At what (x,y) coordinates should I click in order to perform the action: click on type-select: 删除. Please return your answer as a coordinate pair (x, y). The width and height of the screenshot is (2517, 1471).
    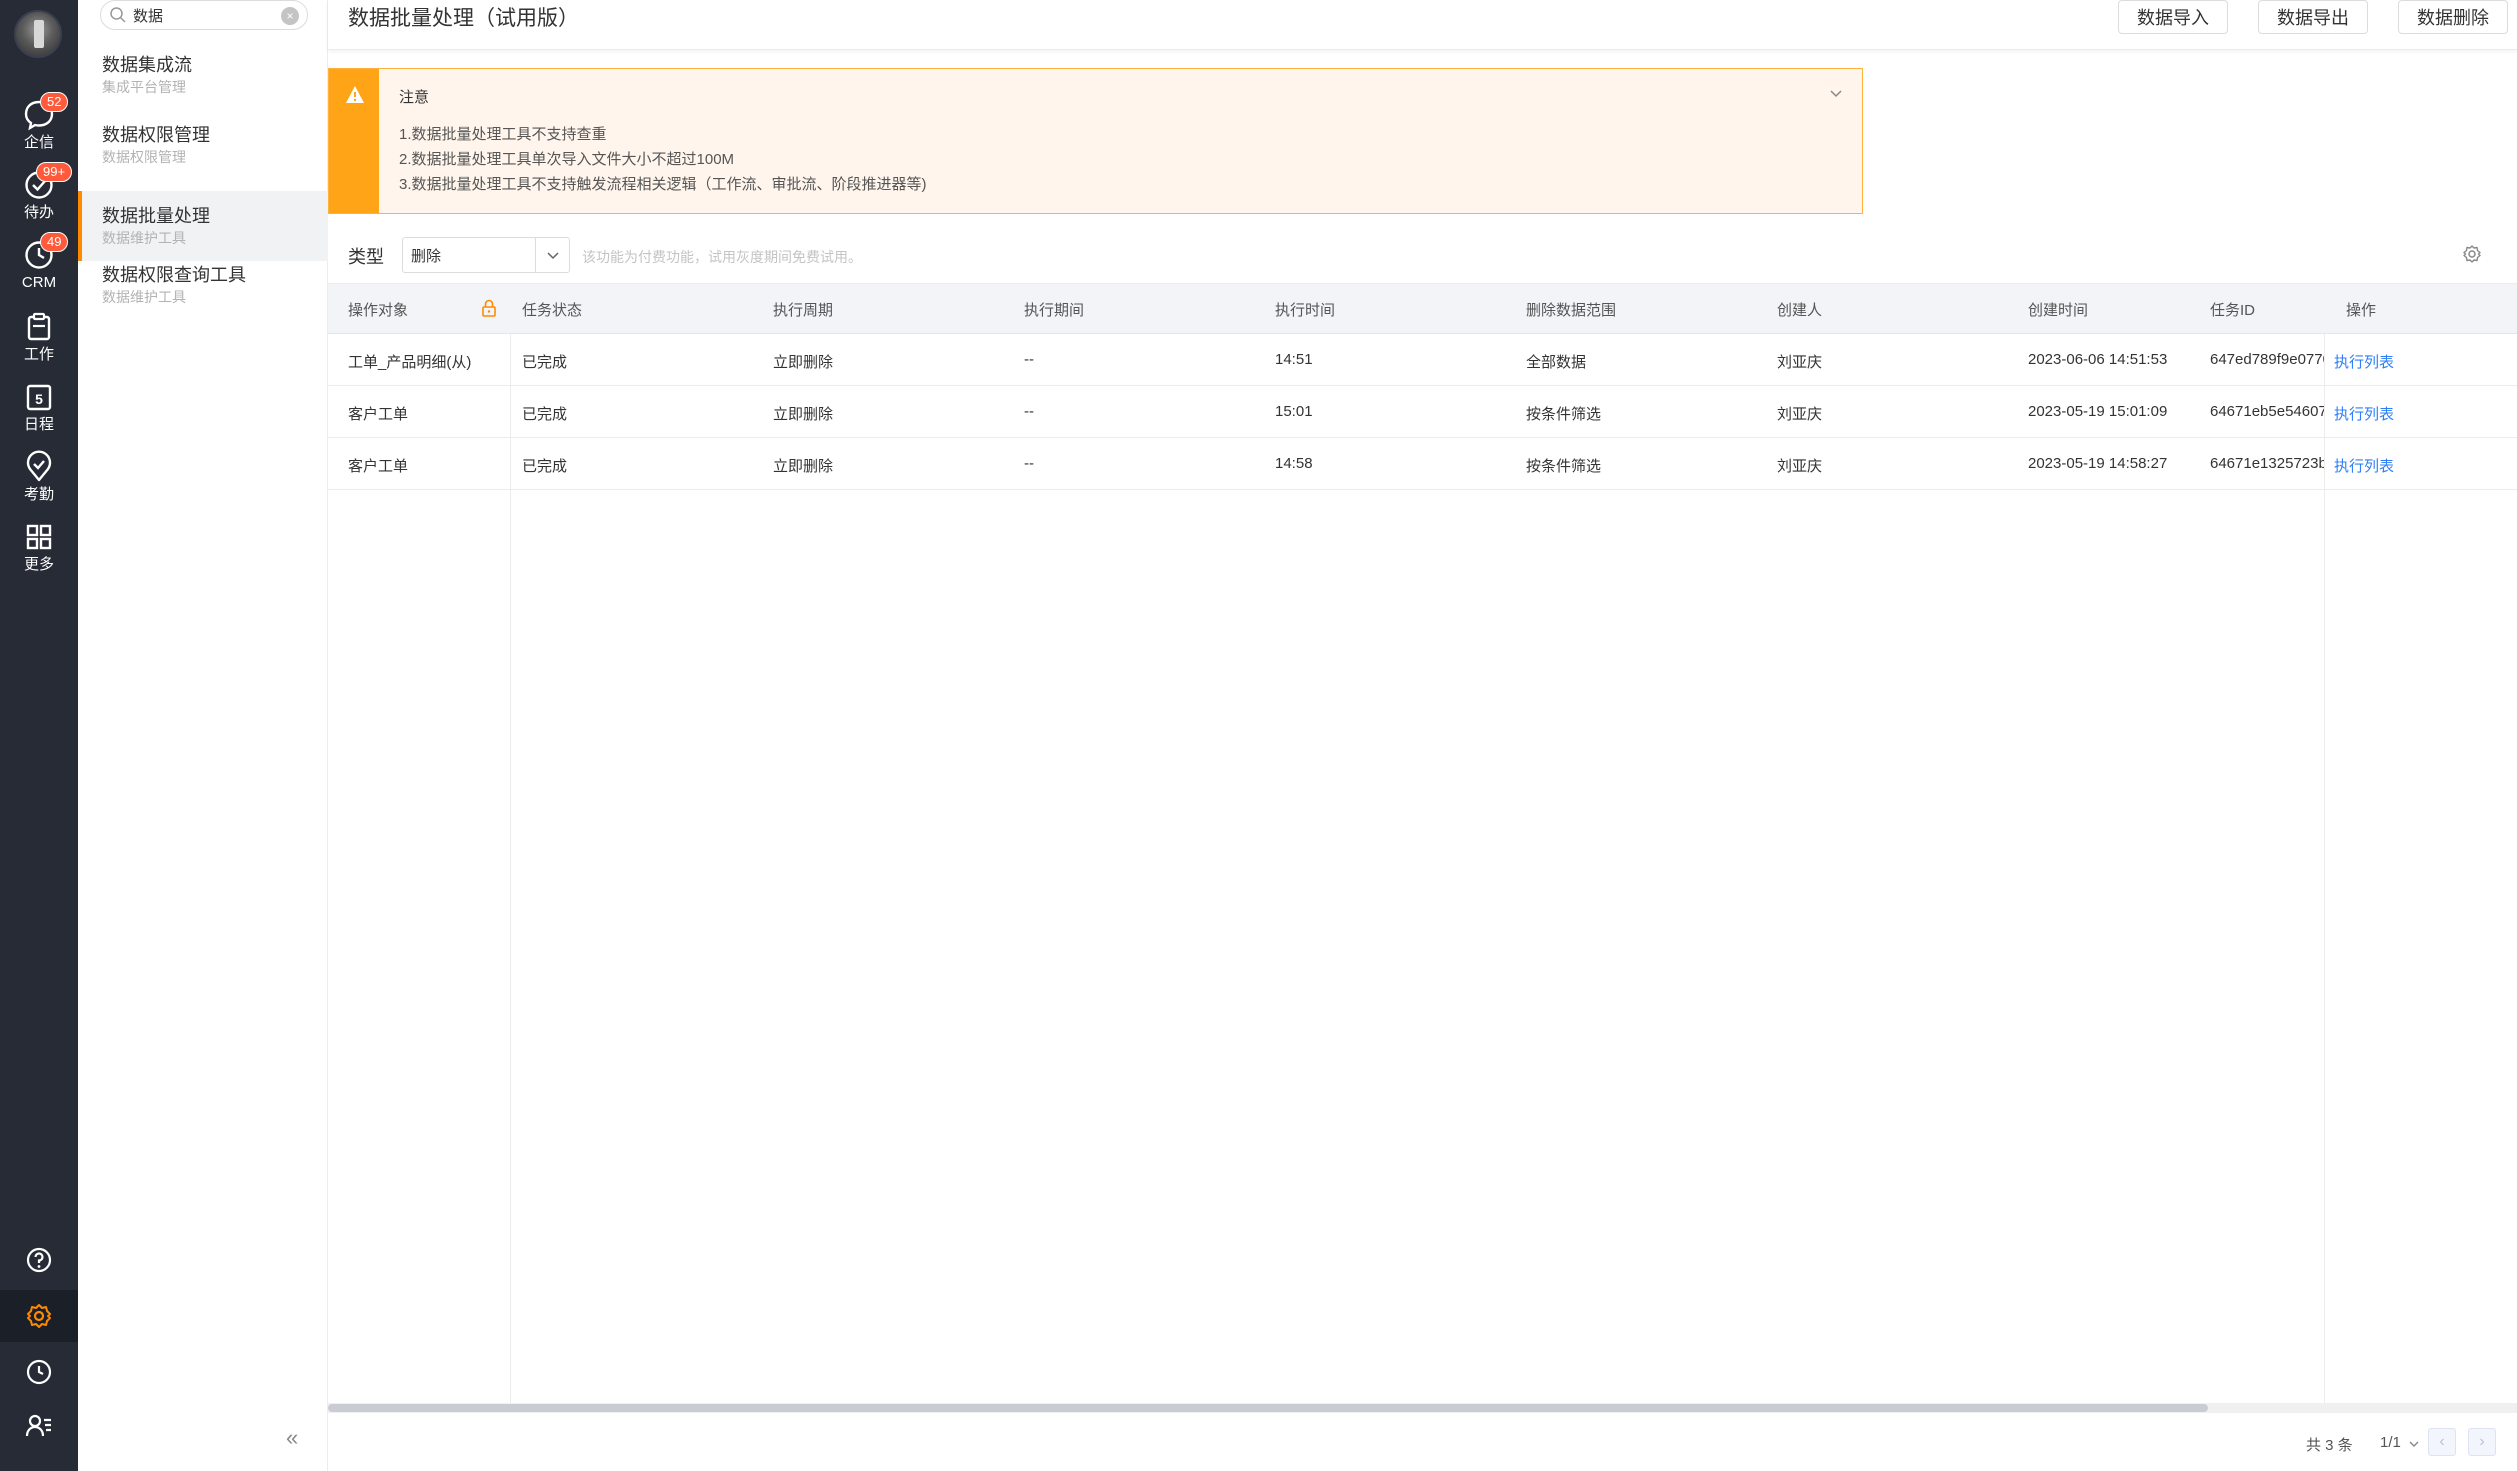
    Looking at the image, I should click on (486, 255).